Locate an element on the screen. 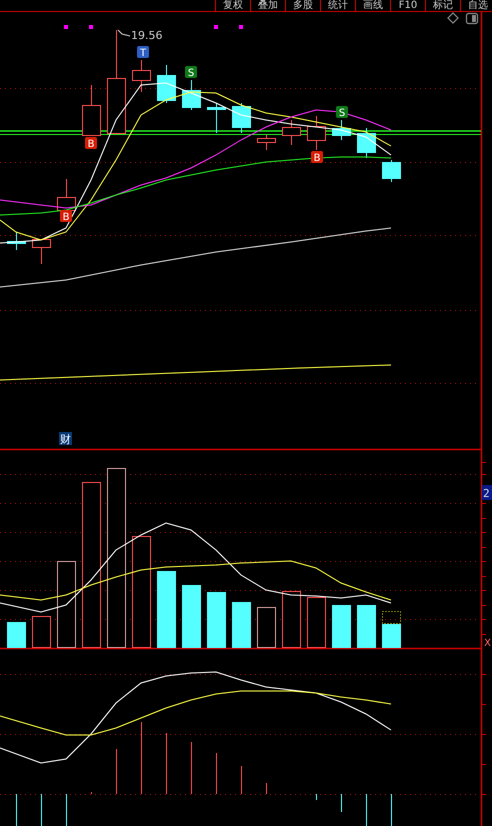 This screenshot has height=826, width=492. signal-badge: T is located at coordinates (143, 52).